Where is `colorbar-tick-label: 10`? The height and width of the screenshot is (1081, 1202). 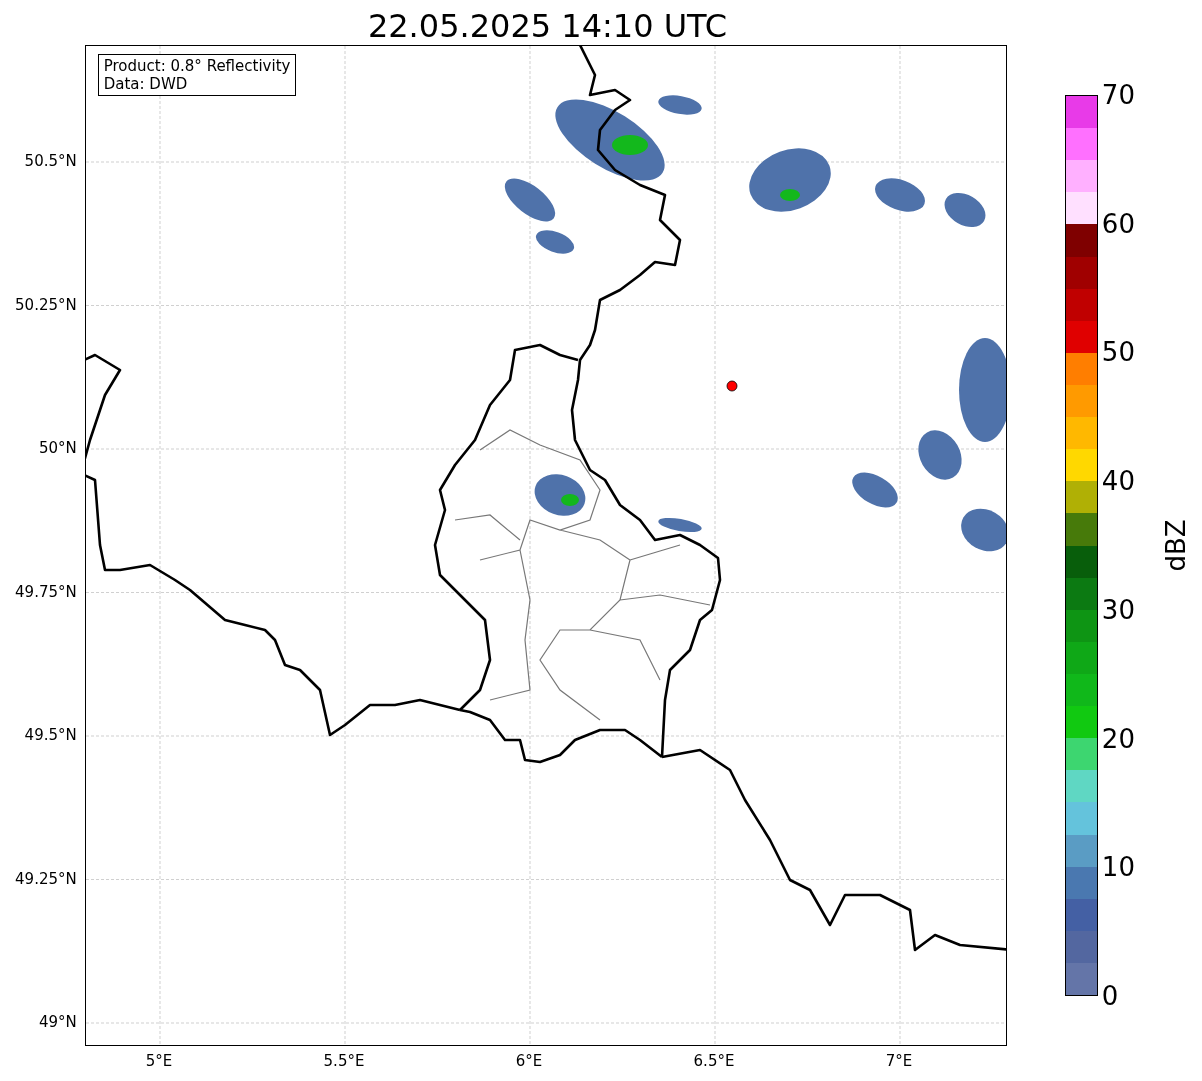
colorbar-tick-label: 10 is located at coordinates (1118, 867).